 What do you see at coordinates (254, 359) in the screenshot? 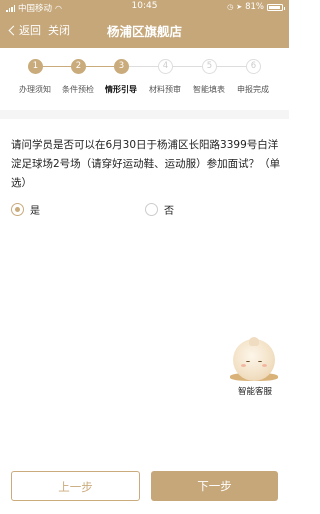
I see `bun-mascot-icon` at bounding box center [254, 359].